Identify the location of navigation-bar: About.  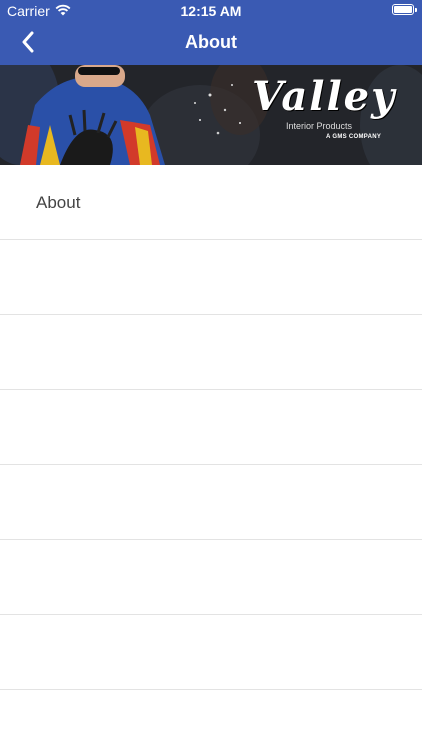
(211, 43).